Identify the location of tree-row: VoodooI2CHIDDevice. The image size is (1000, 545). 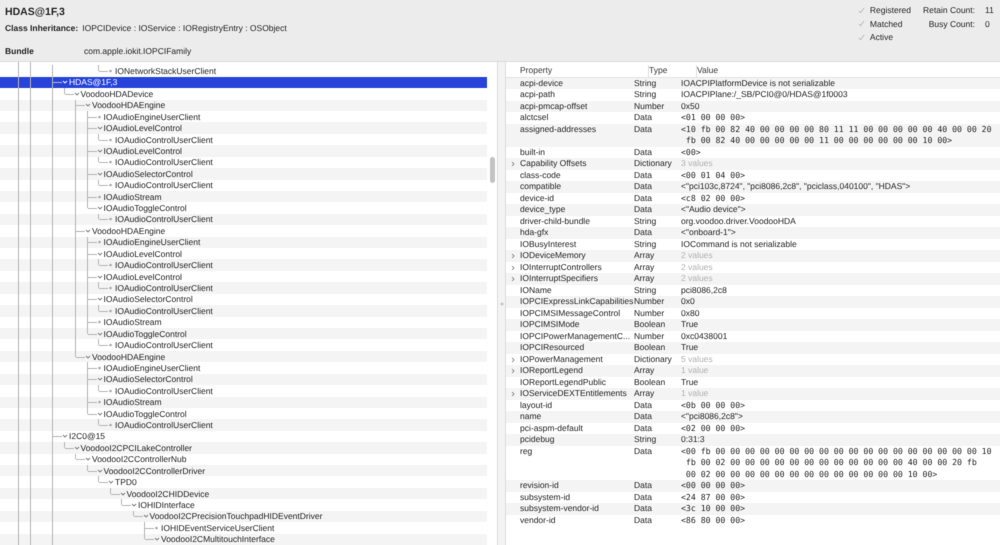
(243, 494).